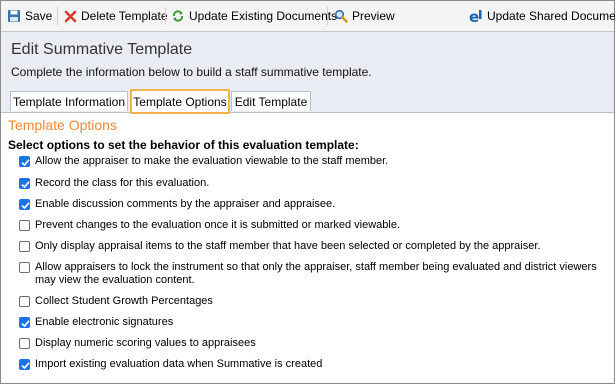 The height and width of the screenshot is (384, 615). Describe the element at coordinates (62, 125) in the screenshot. I see `section-title: Template Options` at that location.